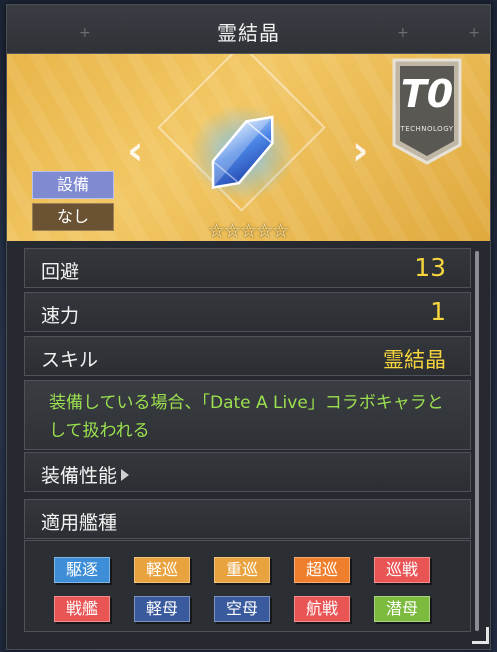 The height and width of the screenshot is (652, 497). I want to click on ship-types-grid: 駆逐 軽巡 重巡 超巡 巡戦 戦艦 軽母 空母 航戦 潜母, so click(247, 586).